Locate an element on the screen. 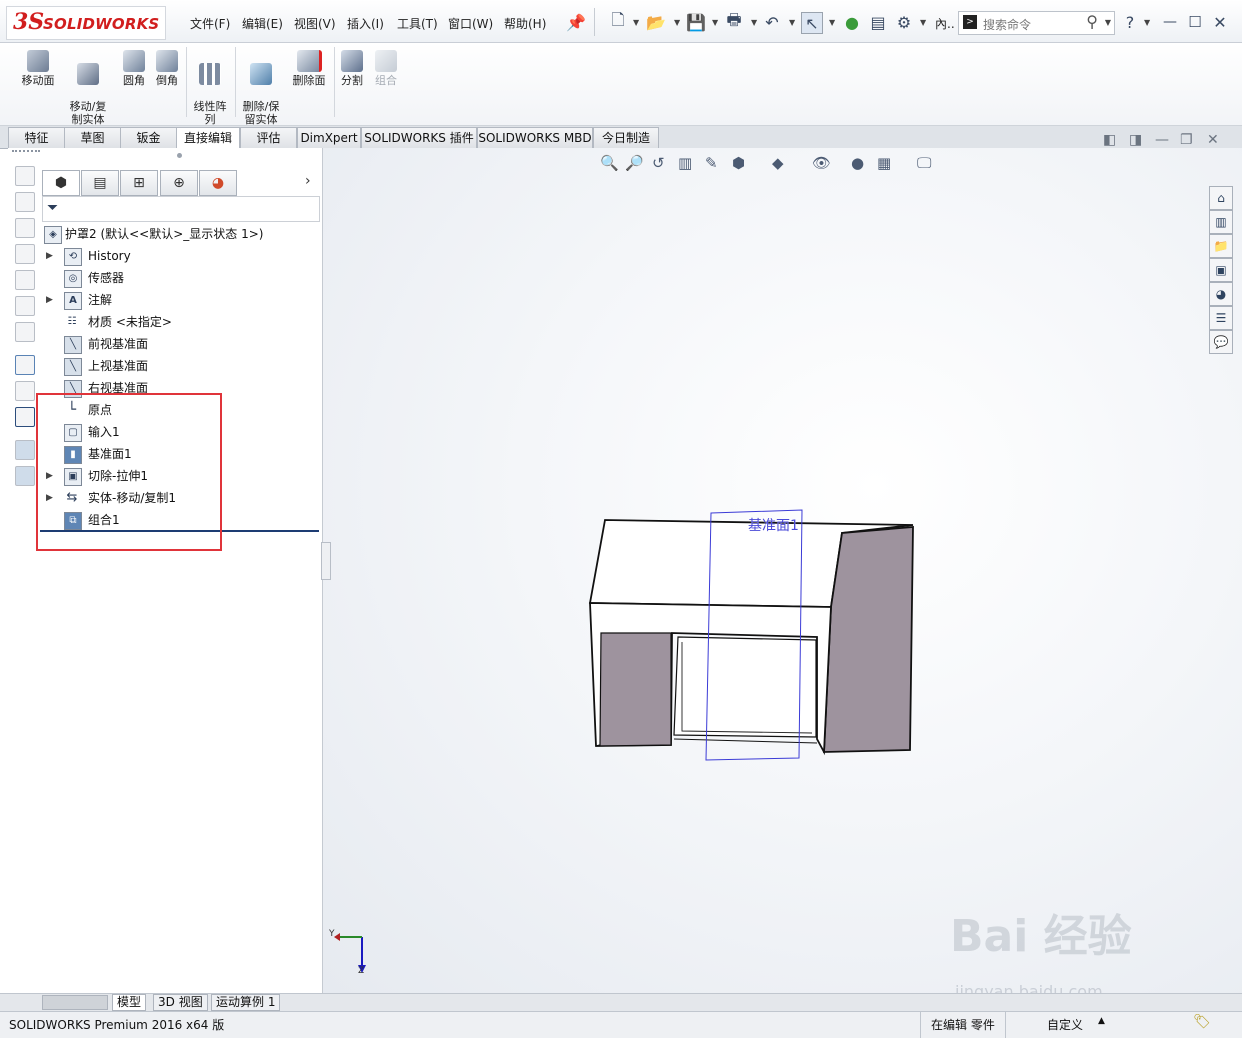 This screenshot has width=1242, height=1038. menu-tools: 工具(T) is located at coordinates (417, 23).